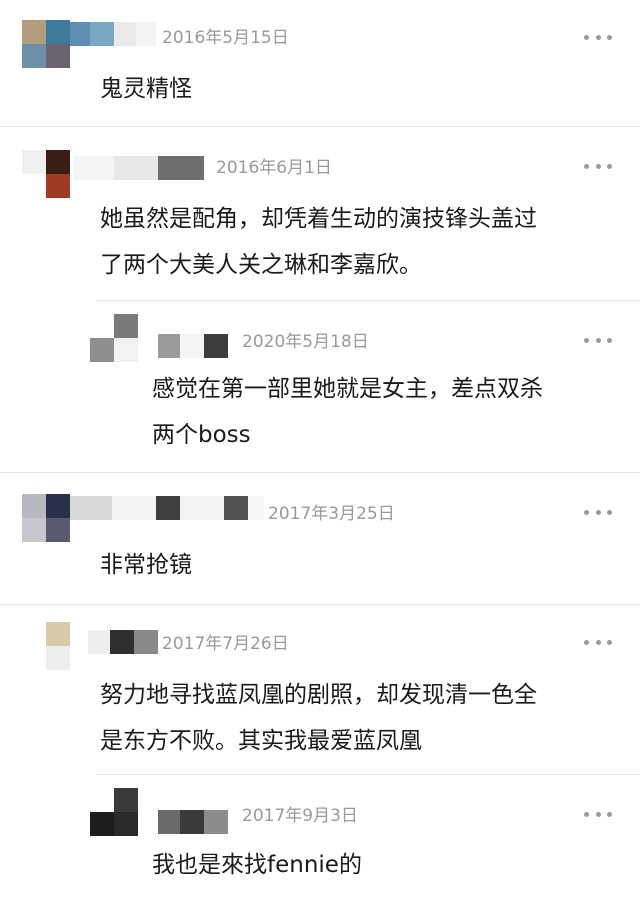 The height and width of the screenshot is (903, 640). What do you see at coordinates (347, 389) in the screenshot?
I see `comment-text-line: 感觉在第一部里她就是女主，差点双杀` at bounding box center [347, 389].